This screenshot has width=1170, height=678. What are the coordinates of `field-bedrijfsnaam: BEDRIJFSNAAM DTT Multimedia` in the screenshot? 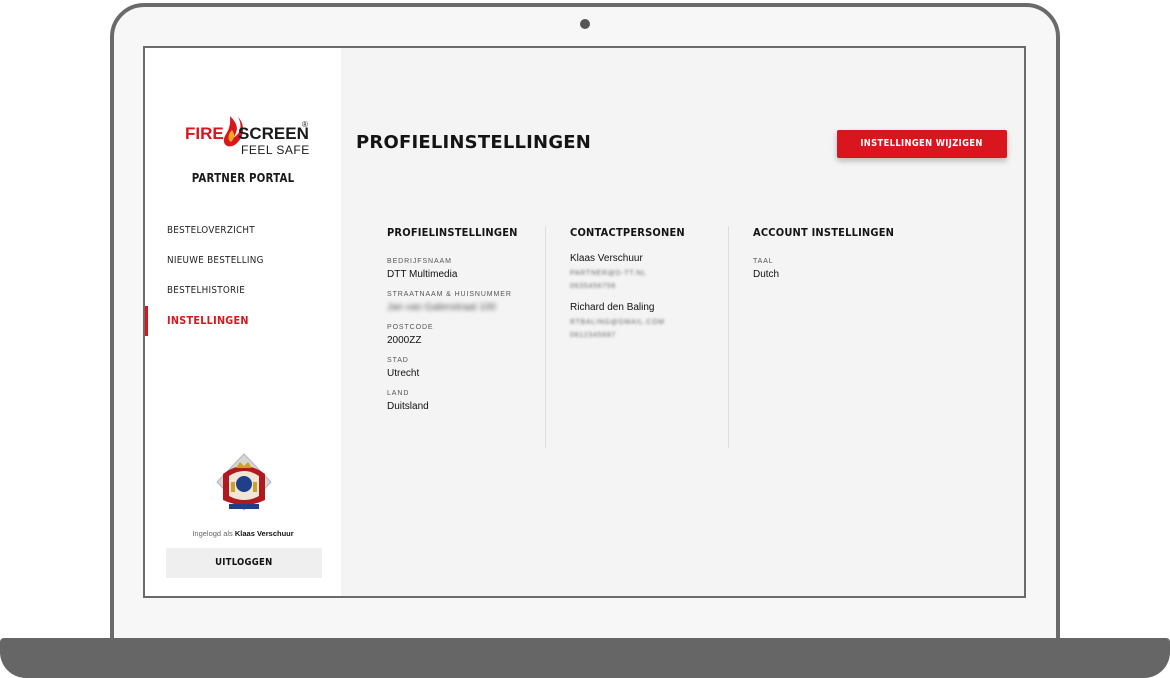 It's located at (462, 269).